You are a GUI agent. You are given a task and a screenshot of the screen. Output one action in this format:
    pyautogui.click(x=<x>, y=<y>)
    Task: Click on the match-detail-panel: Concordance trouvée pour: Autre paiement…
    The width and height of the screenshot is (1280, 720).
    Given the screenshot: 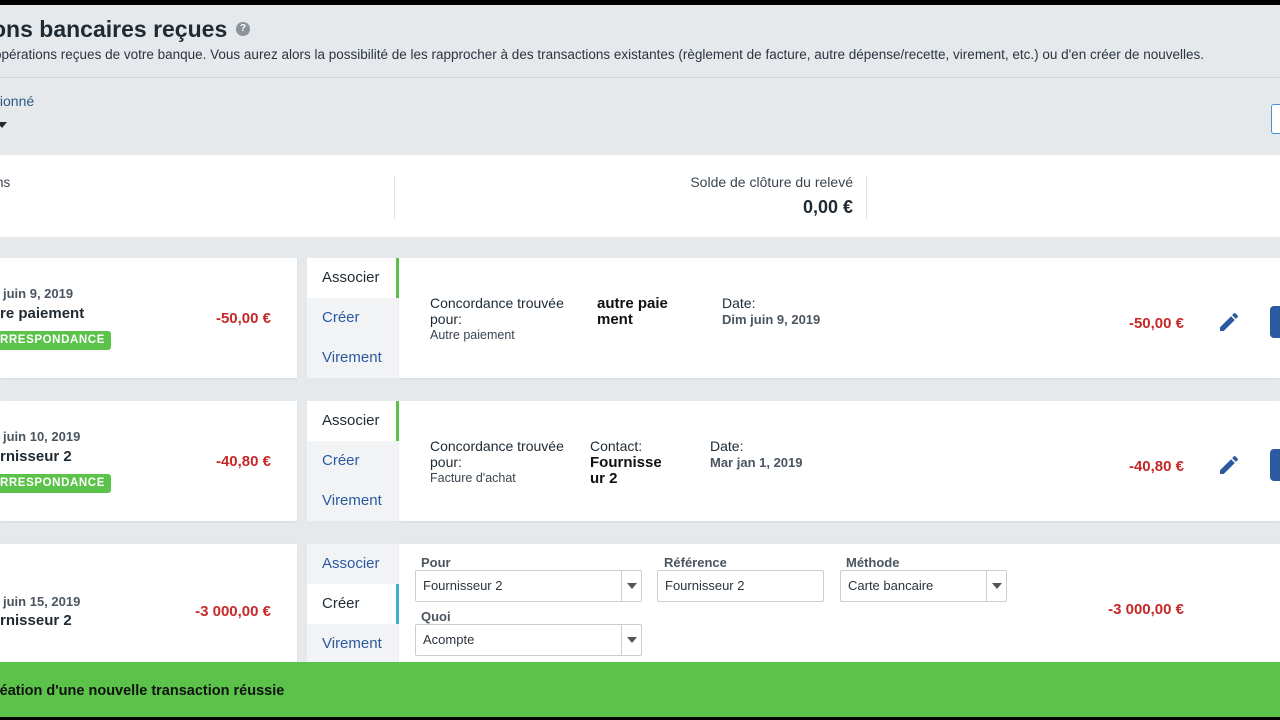 What is the action you would take?
    pyautogui.click(x=839, y=318)
    